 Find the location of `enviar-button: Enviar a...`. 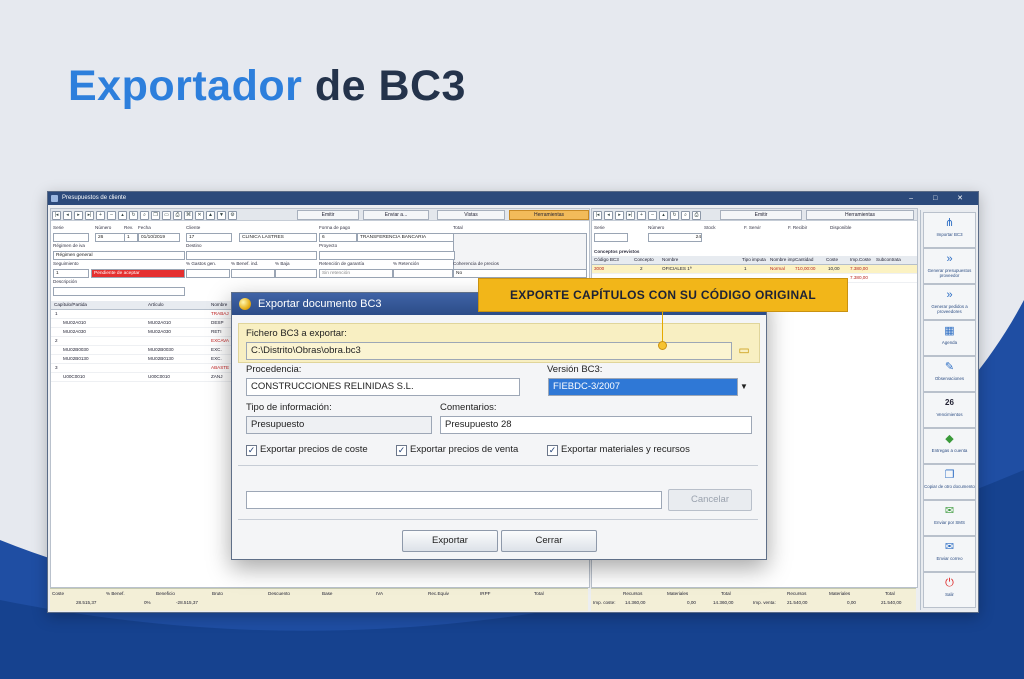

enviar-button: Enviar a... is located at coordinates (396, 215).